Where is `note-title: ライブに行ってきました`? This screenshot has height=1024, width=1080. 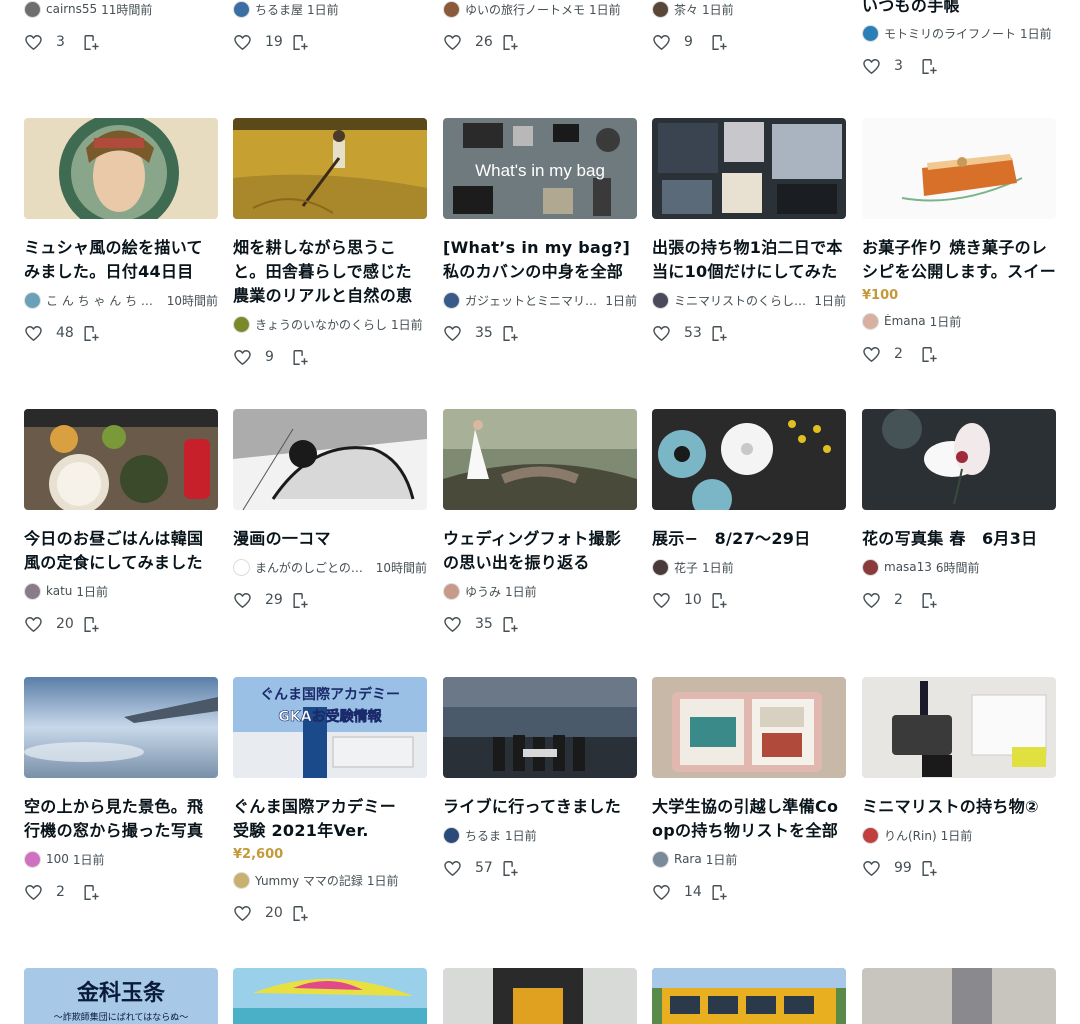
note-title: ライブに行ってきました is located at coordinates (540, 807).